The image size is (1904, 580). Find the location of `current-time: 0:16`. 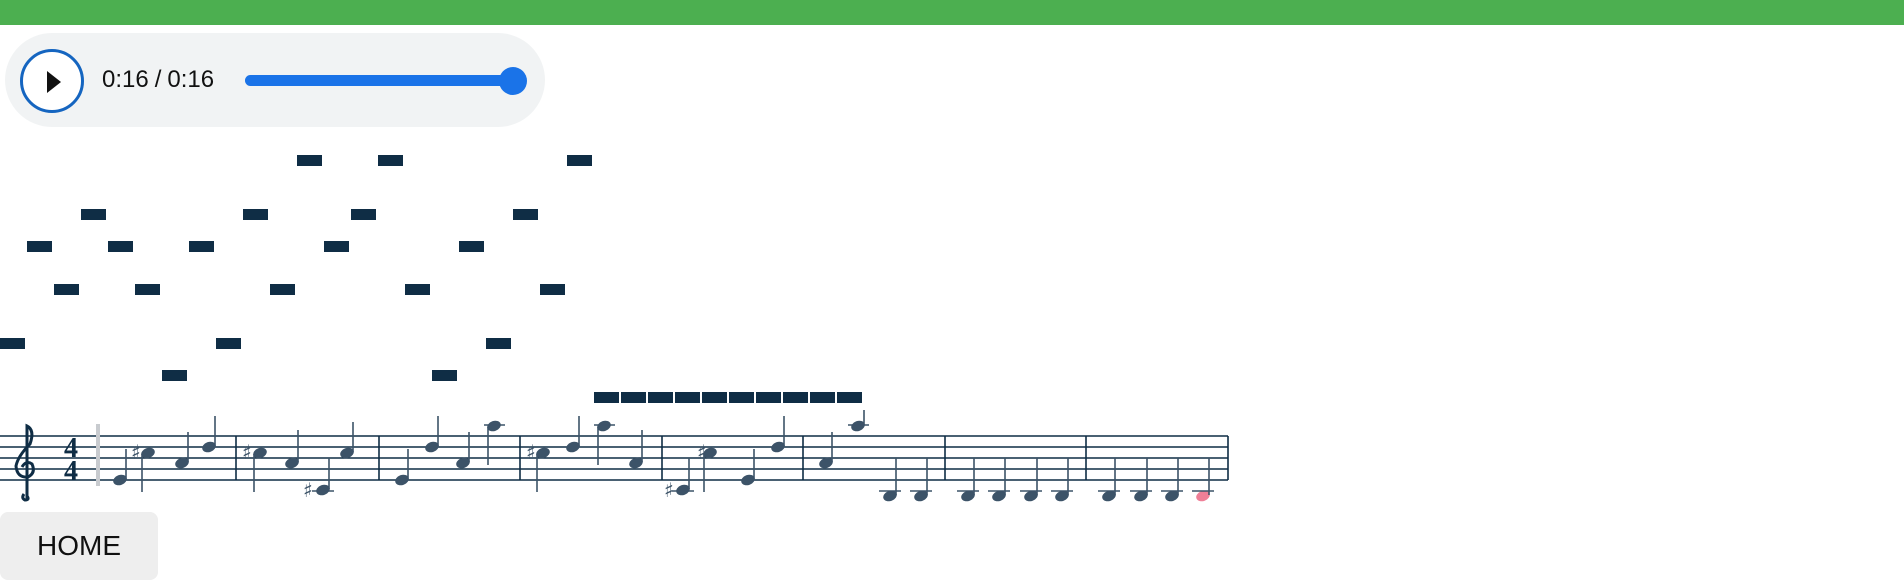

current-time: 0:16 is located at coordinates (125, 79).